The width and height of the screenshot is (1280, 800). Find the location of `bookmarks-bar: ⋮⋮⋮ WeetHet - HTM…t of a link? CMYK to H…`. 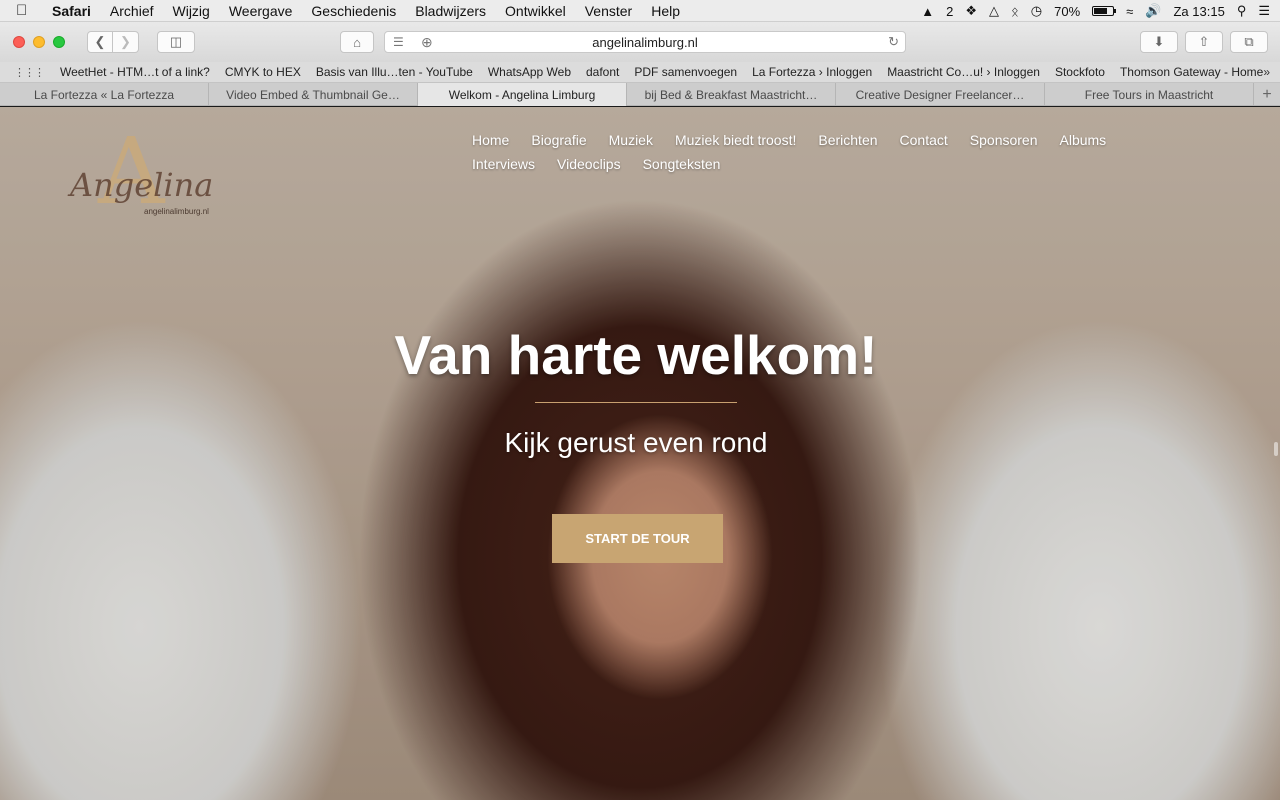

bookmarks-bar: ⋮⋮⋮ WeetHet - HTM…t of a link? CMYK to H… is located at coordinates (640, 72).